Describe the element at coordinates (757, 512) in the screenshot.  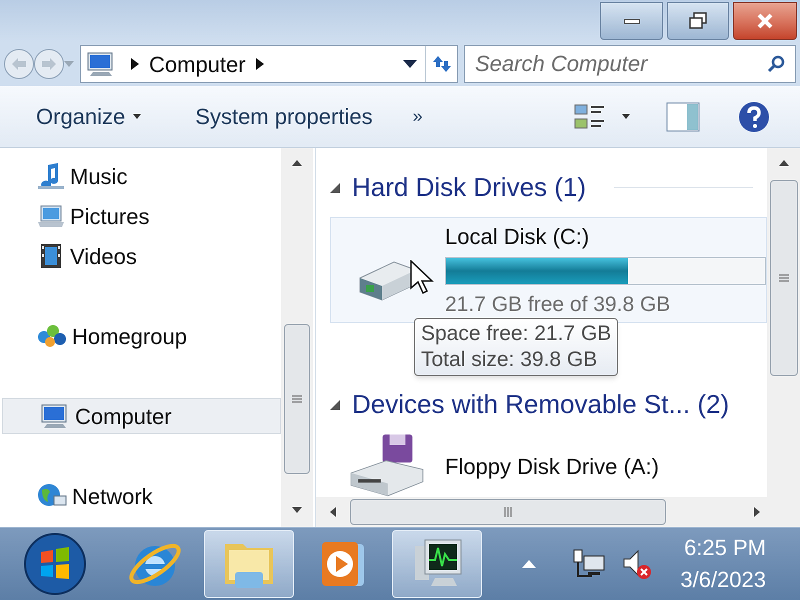
I see `scroll-right-icon` at that location.